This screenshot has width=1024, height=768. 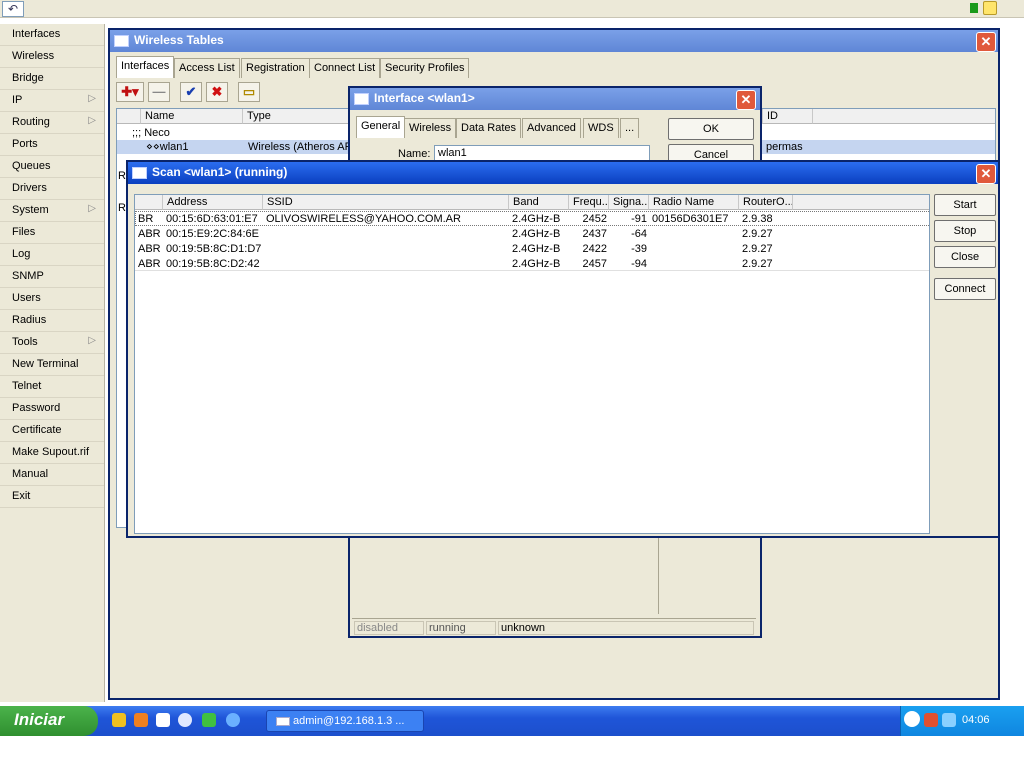 What do you see at coordinates (594, 264) in the screenshot?
I see `table-cell-frequency: 2457` at bounding box center [594, 264].